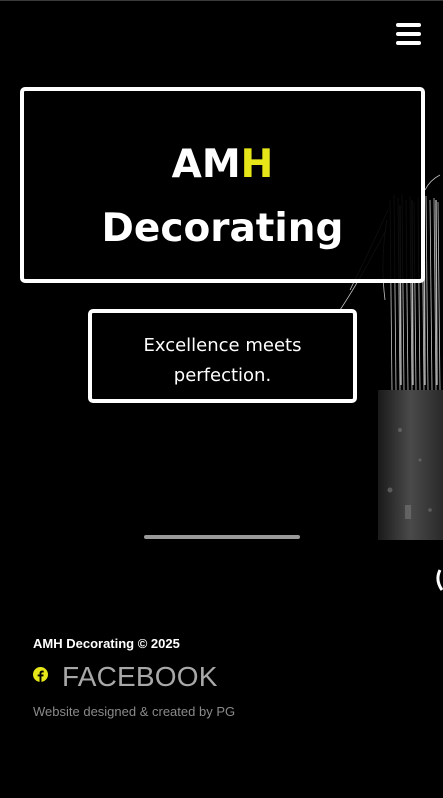 This screenshot has width=443, height=798. I want to click on facebook-link: FACEBOOK, so click(125, 677).